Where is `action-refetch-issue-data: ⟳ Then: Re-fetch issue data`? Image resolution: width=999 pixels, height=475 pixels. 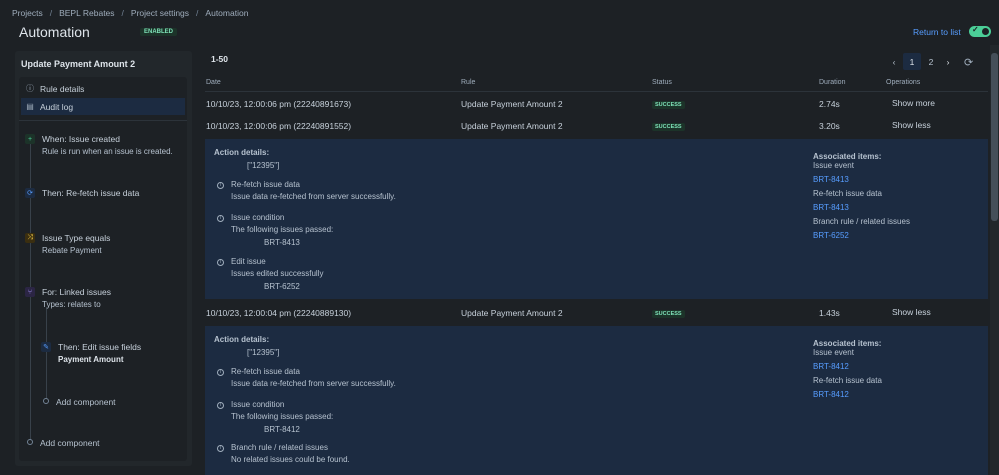
action-refetch-issue-data: ⟳ Then: Re-fetch issue data is located at coordinates (105, 194).